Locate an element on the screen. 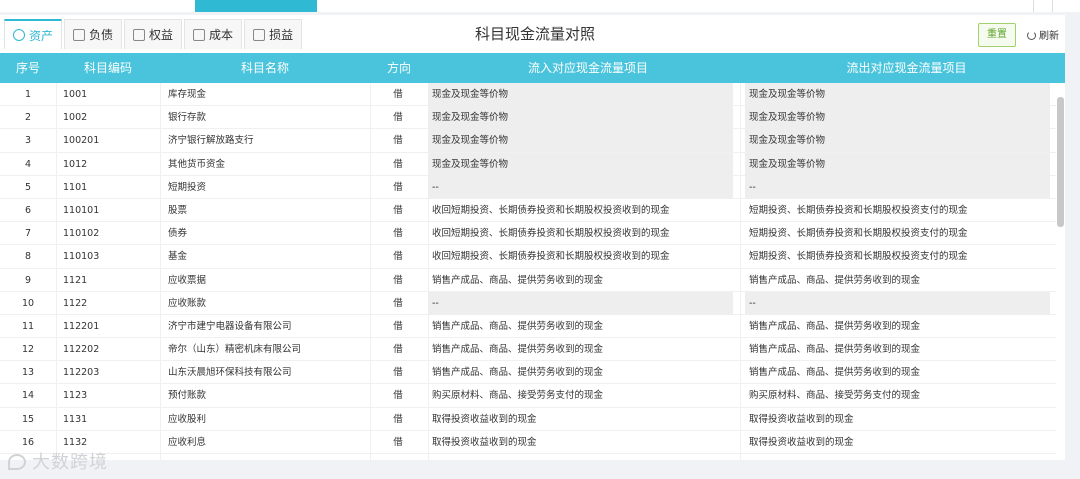 Image resolution: width=1080 pixels, height=479 pixels. reset-button: 重置 is located at coordinates (997, 35).